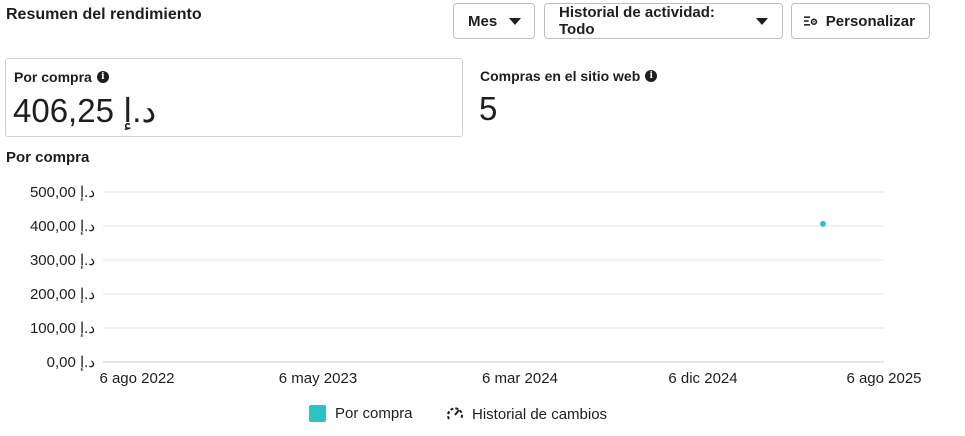 This screenshot has width=965, height=436. Describe the element at coordinates (702, 378) in the screenshot. I see `x-tick-label: 6 dic 2024` at that location.